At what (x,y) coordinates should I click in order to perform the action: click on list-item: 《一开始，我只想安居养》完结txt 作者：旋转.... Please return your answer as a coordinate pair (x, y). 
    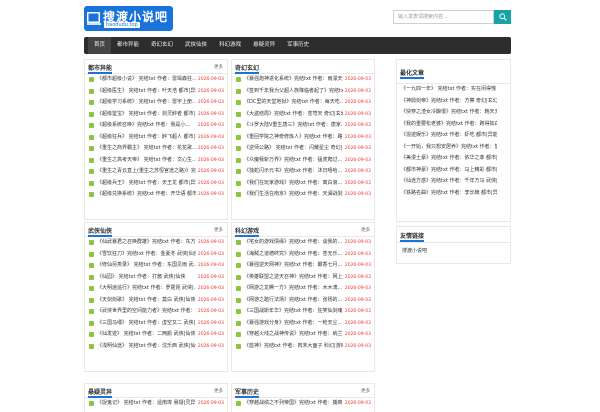
    Looking at the image, I should click on (453, 148).